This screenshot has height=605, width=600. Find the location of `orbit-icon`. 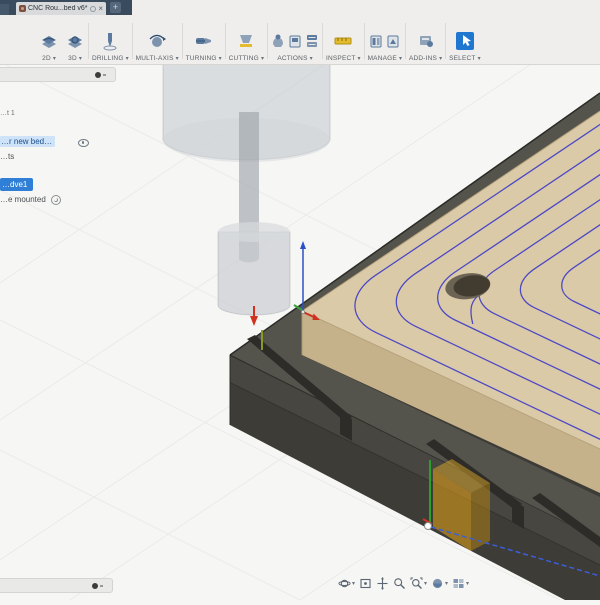

orbit-icon is located at coordinates (344, 583).